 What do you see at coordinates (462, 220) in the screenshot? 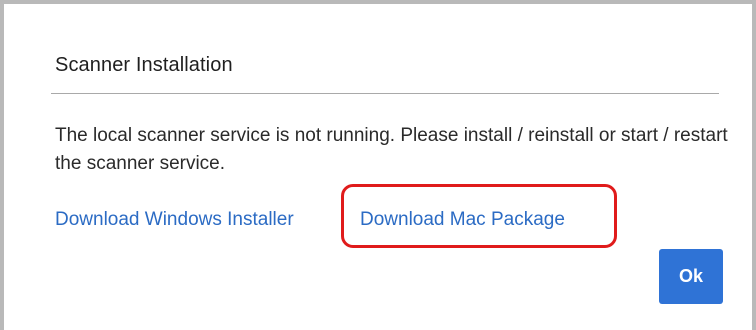
I see `download-mac-package-link: Download Mac Package` at bounding box center [462, 220].